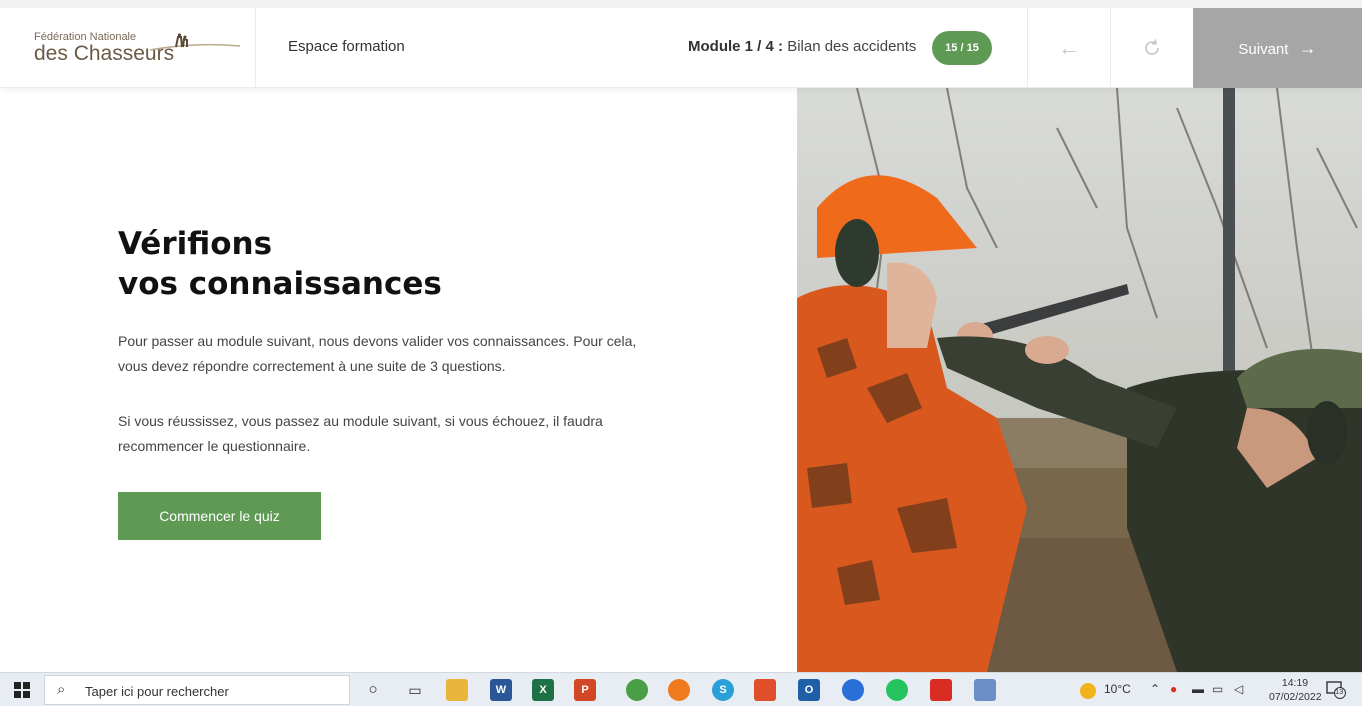 Image resolution: width=1362 pixels, height=706 pixels. I want to click on previous-button: ←, so click(1068, 48).